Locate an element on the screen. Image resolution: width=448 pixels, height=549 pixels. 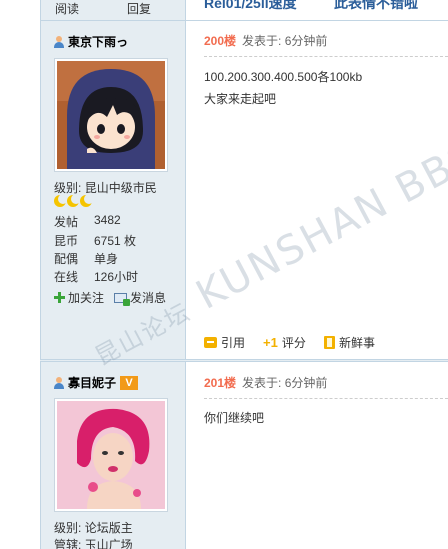
post-author: 寡目妮子 V is located at coordinates (96, 382).